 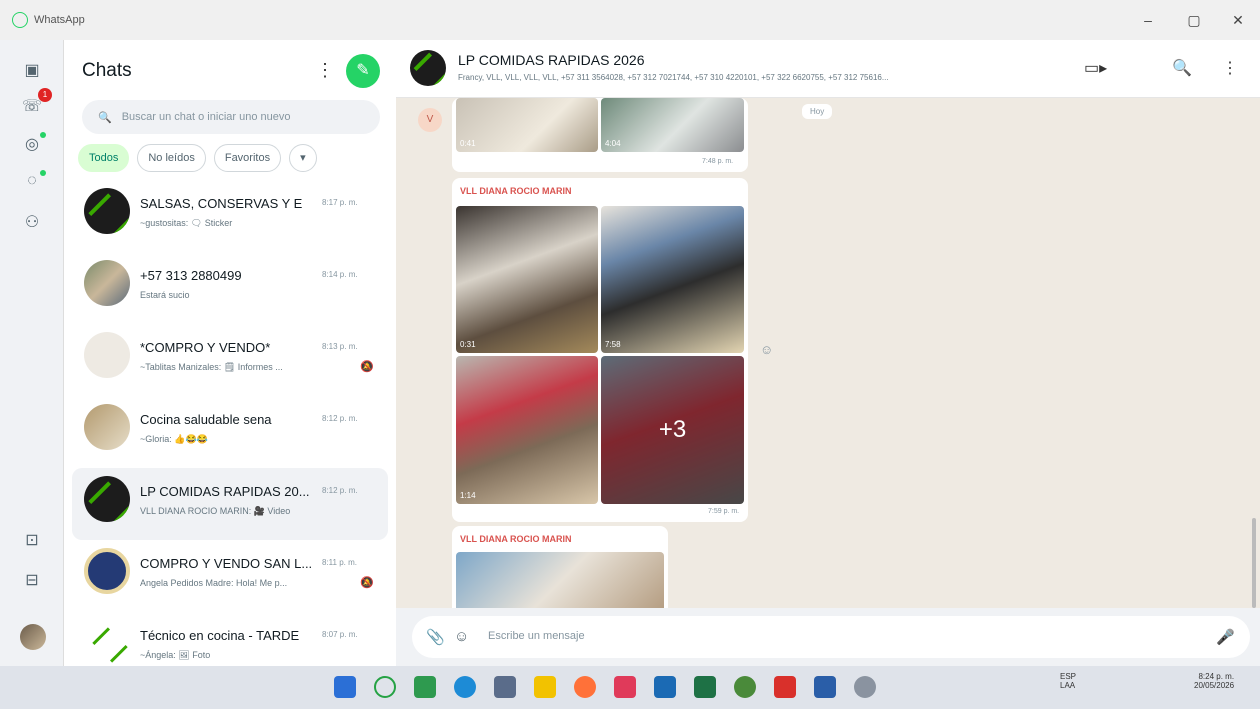 I want to click on chat-preview: ~gustositas: 🗨 Sticker, so click(x=186, y=223).